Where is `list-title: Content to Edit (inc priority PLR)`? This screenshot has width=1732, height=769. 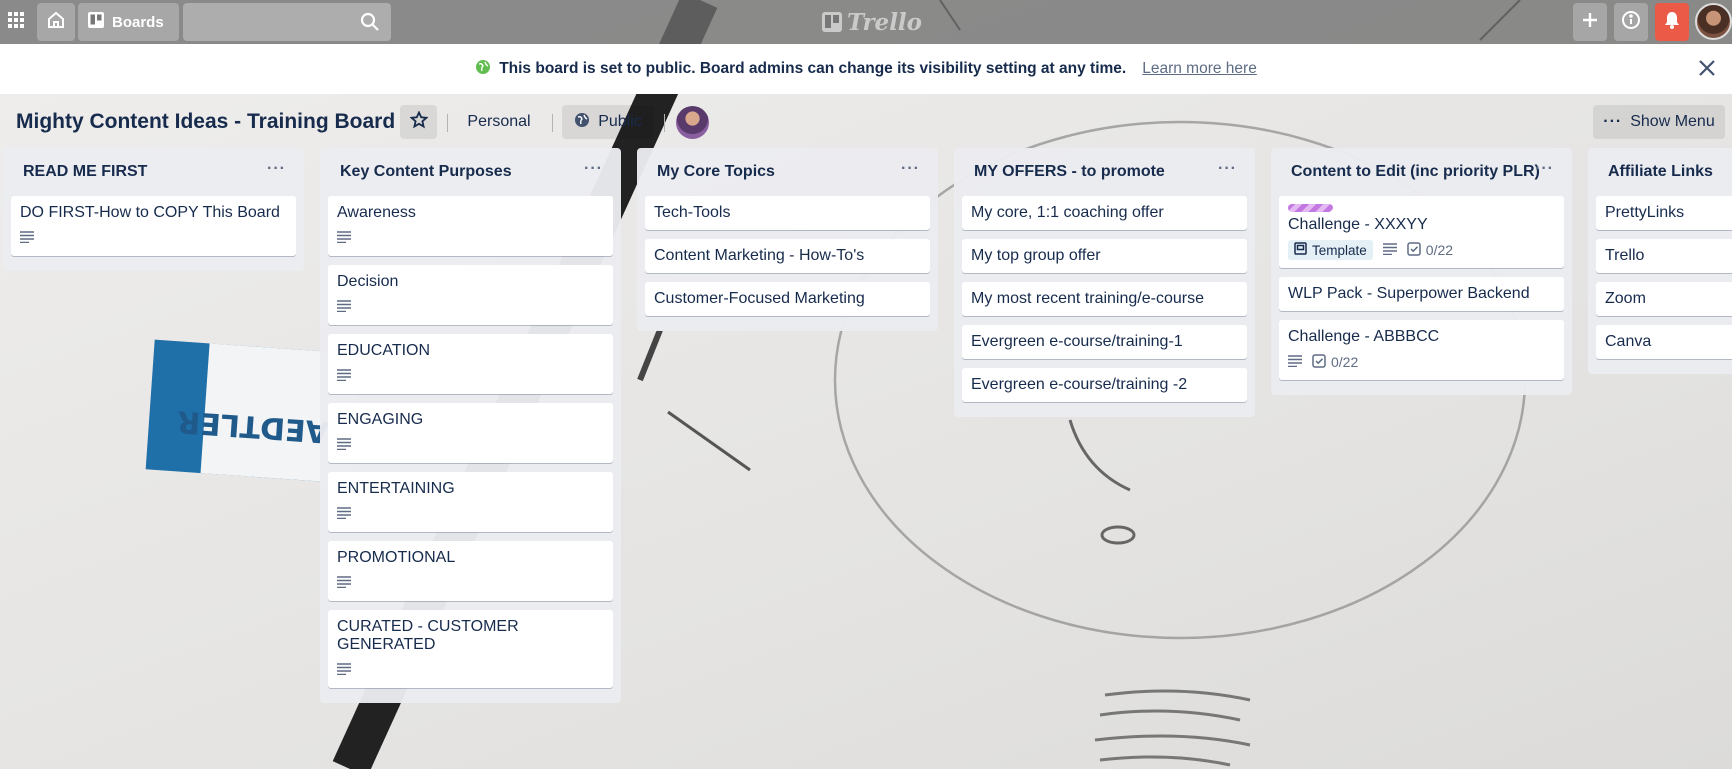 list-title: Content to Edit (inc priority PLR) is located at coordinates (1415, 172).